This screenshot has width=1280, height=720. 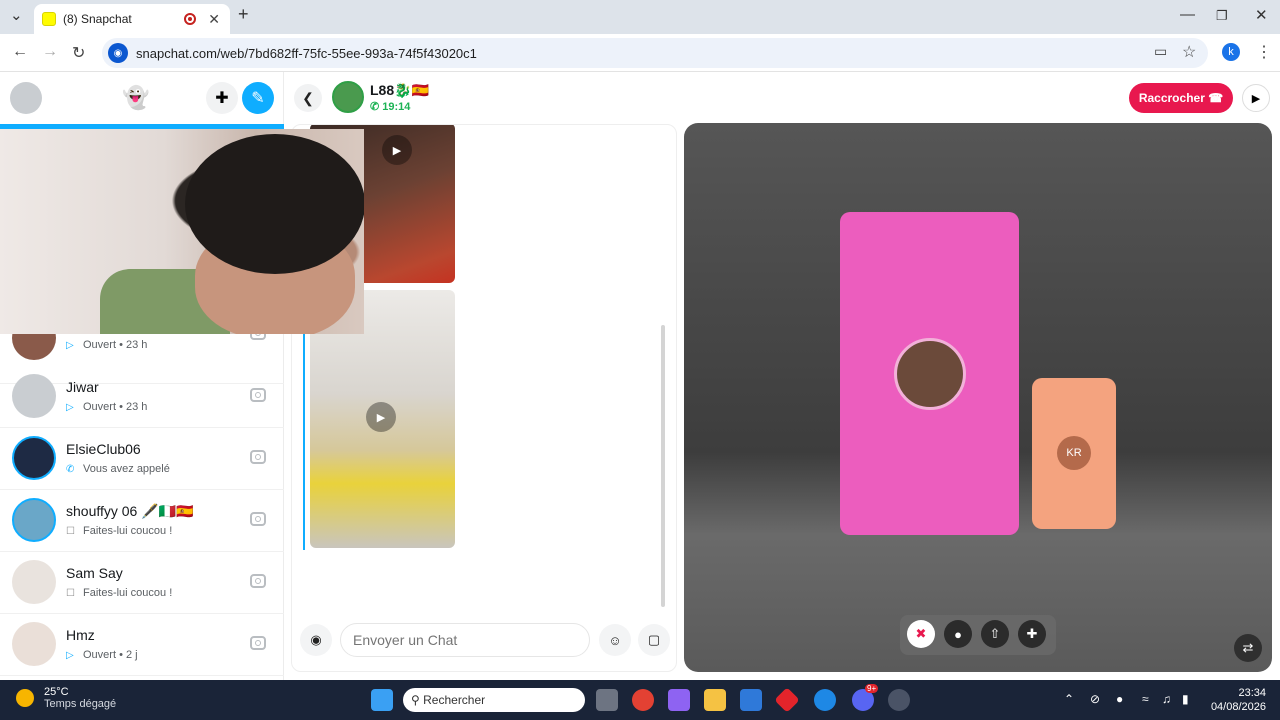 What do you see at coordinates (190, 19) in the screenshot?
I see `recording-indicator-icon` at bounding box center [190, 19].